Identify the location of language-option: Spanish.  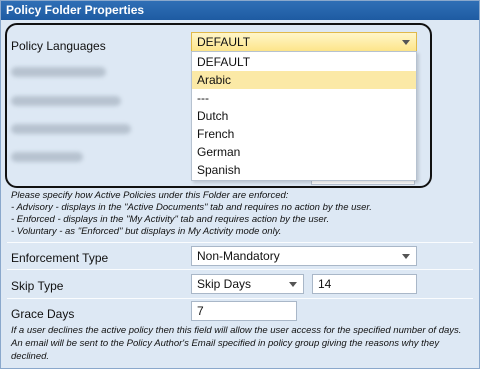
(304, 170).